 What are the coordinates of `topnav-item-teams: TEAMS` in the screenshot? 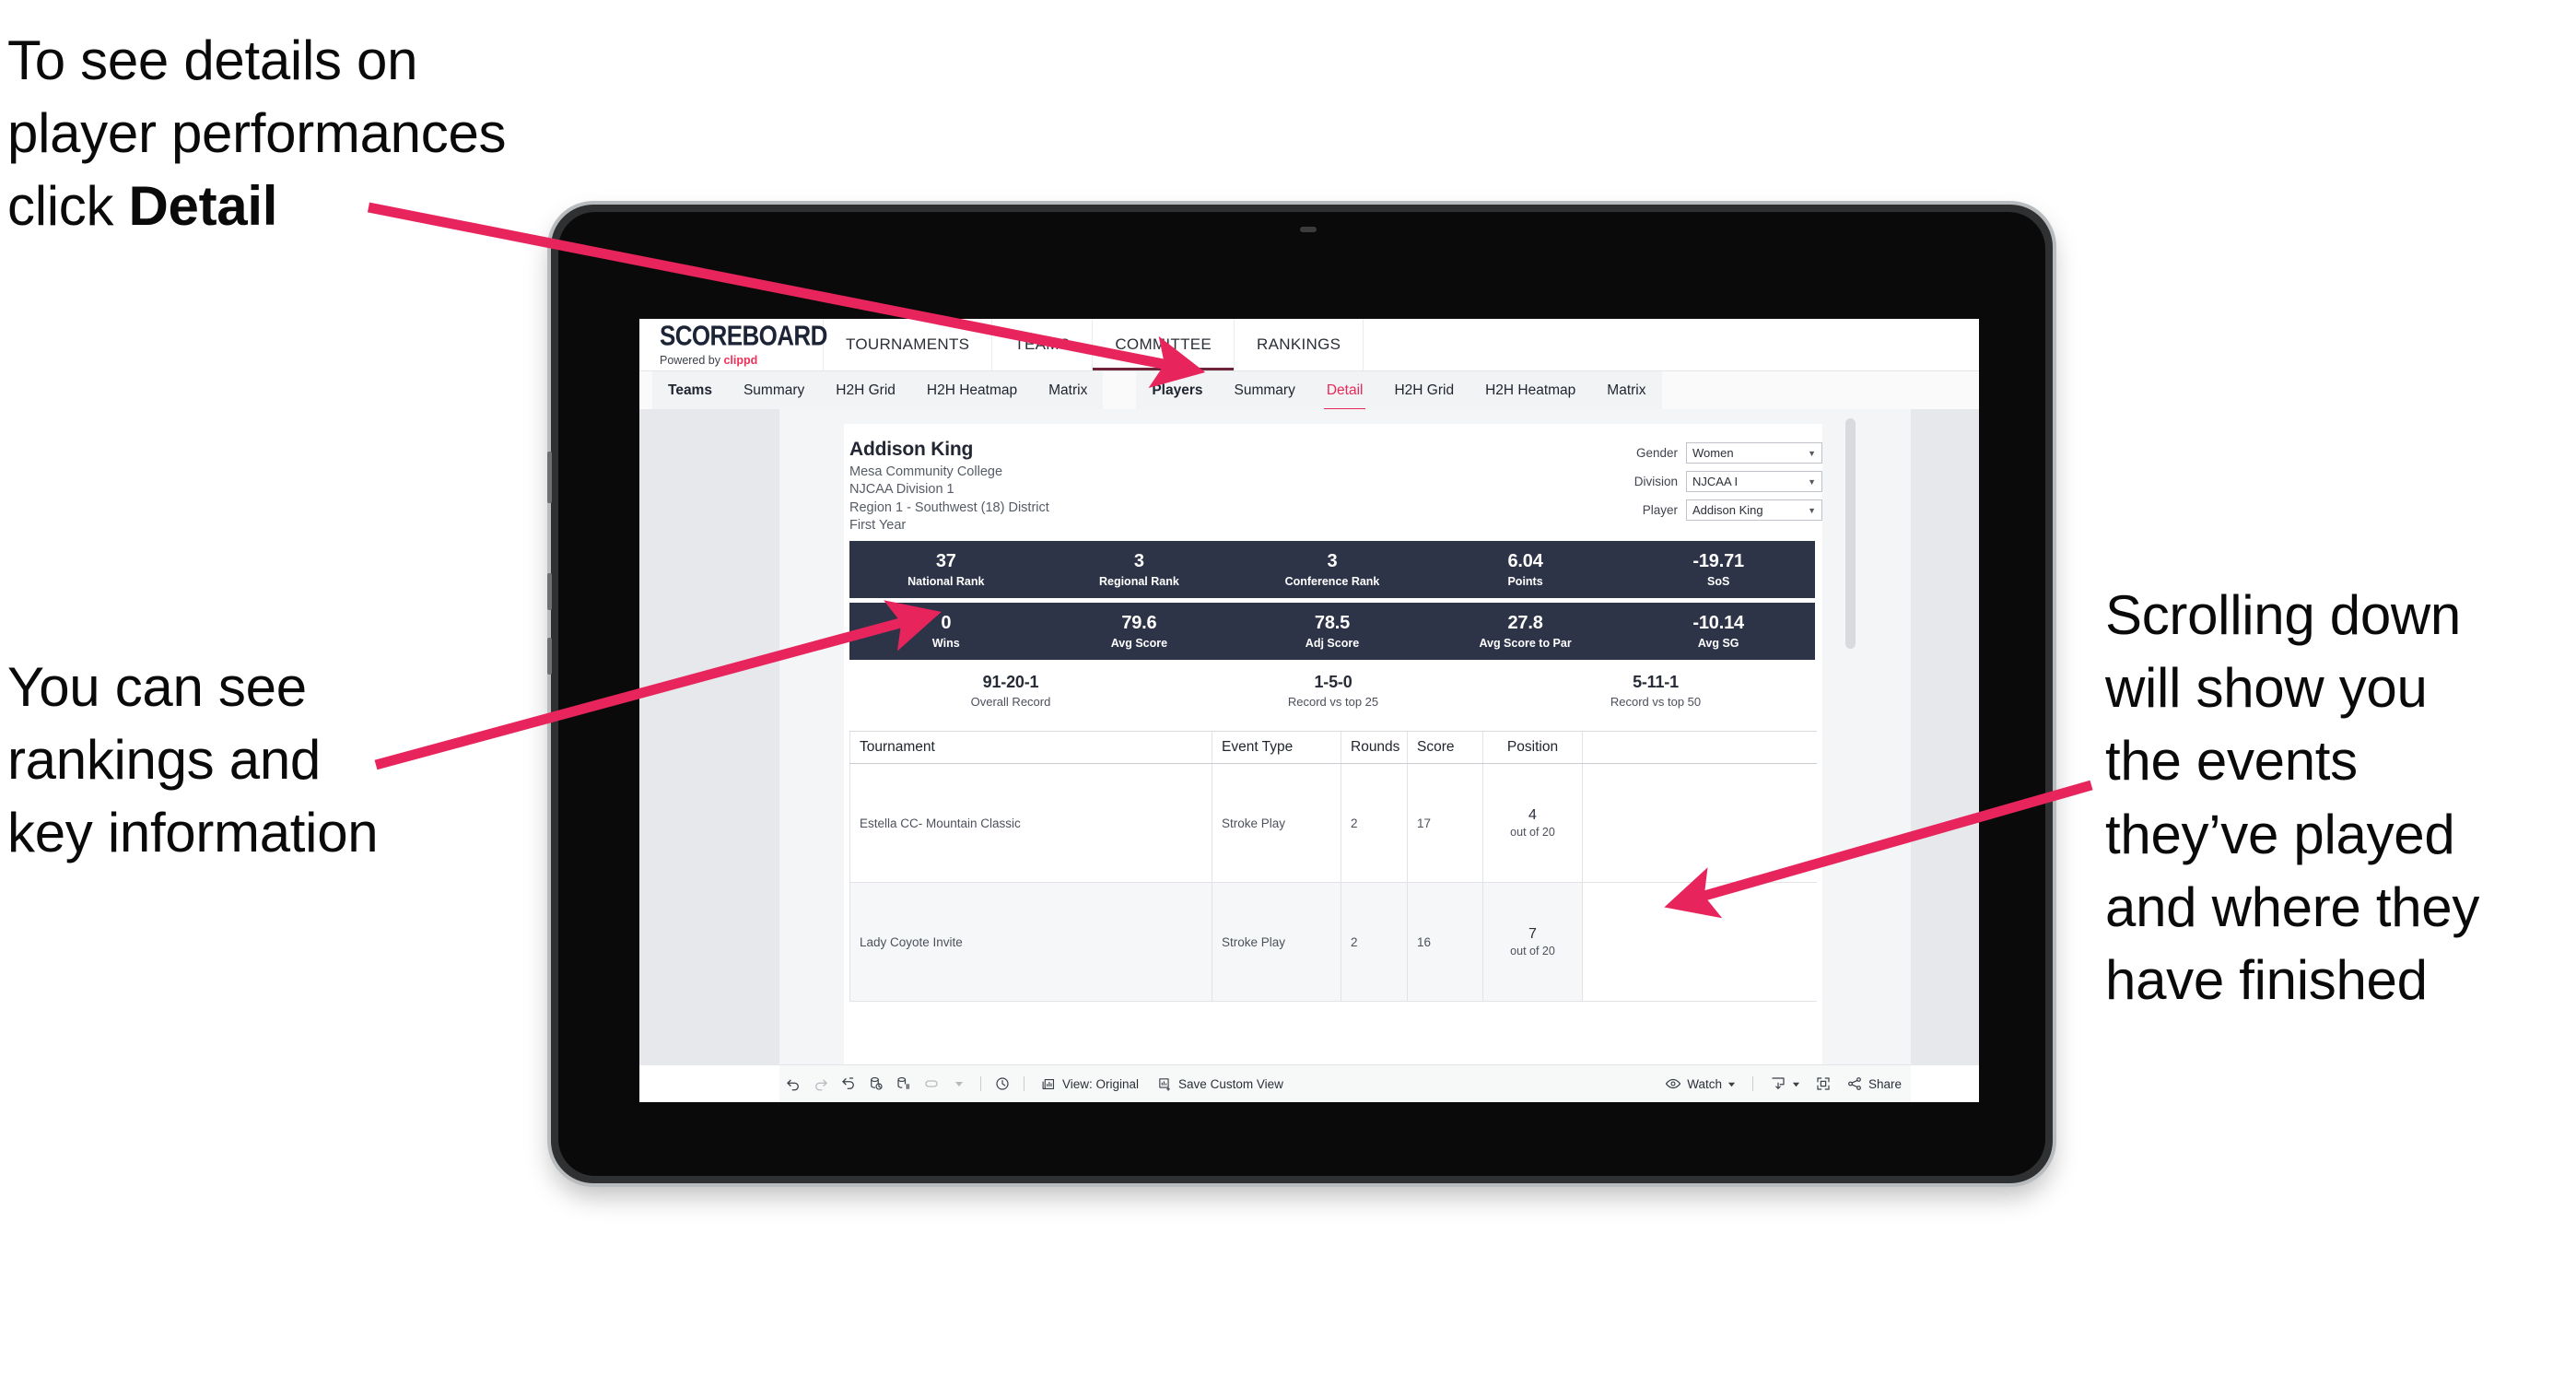 It's located at (1043, 344).